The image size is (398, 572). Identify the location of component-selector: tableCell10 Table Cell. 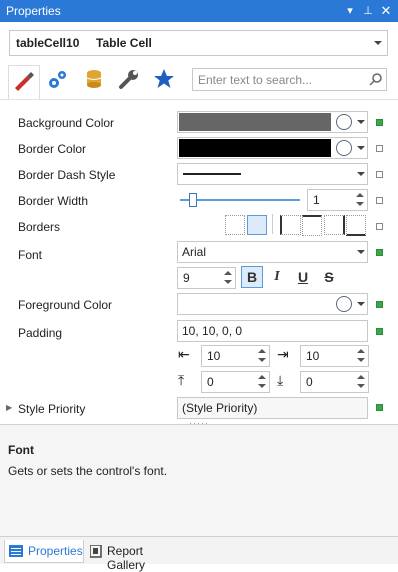
(198, 43).